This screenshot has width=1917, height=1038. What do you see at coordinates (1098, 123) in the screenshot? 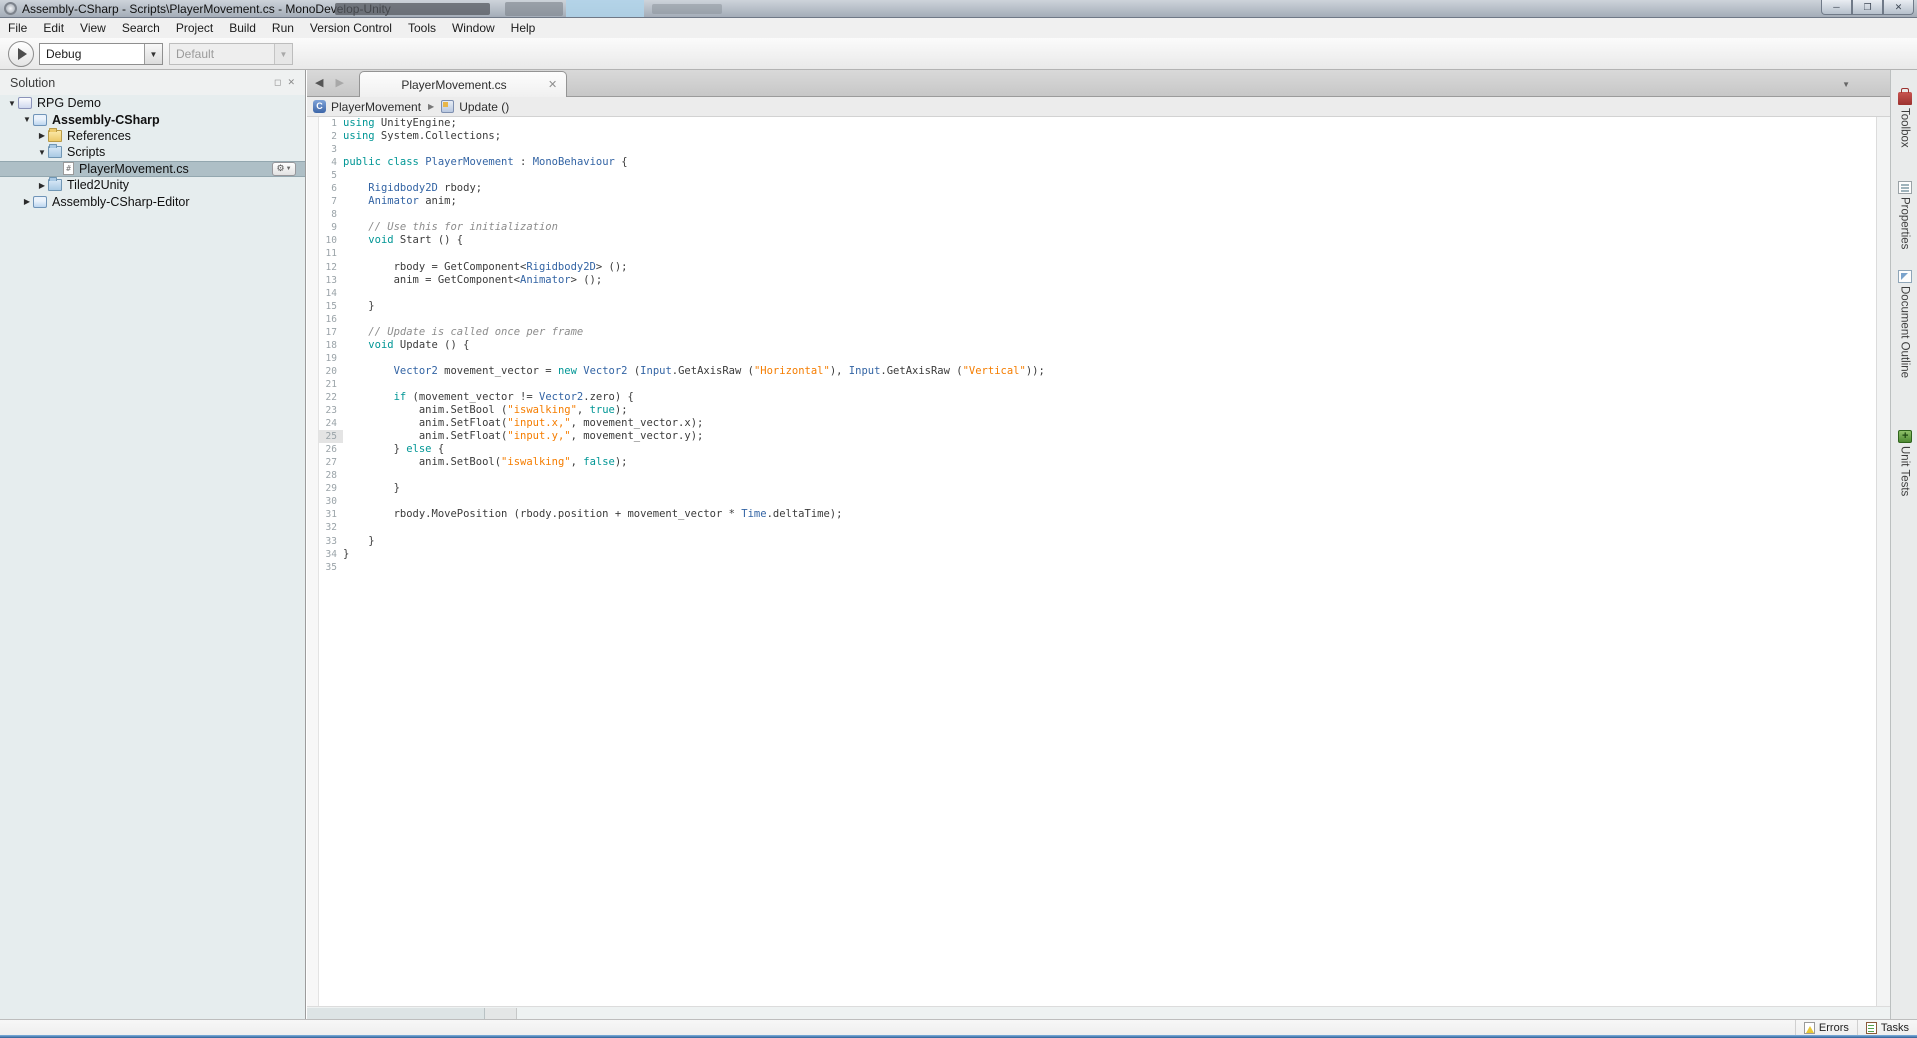
I see `code-line: 1 using UnityEngine;` at bounding box center [1098, 123].